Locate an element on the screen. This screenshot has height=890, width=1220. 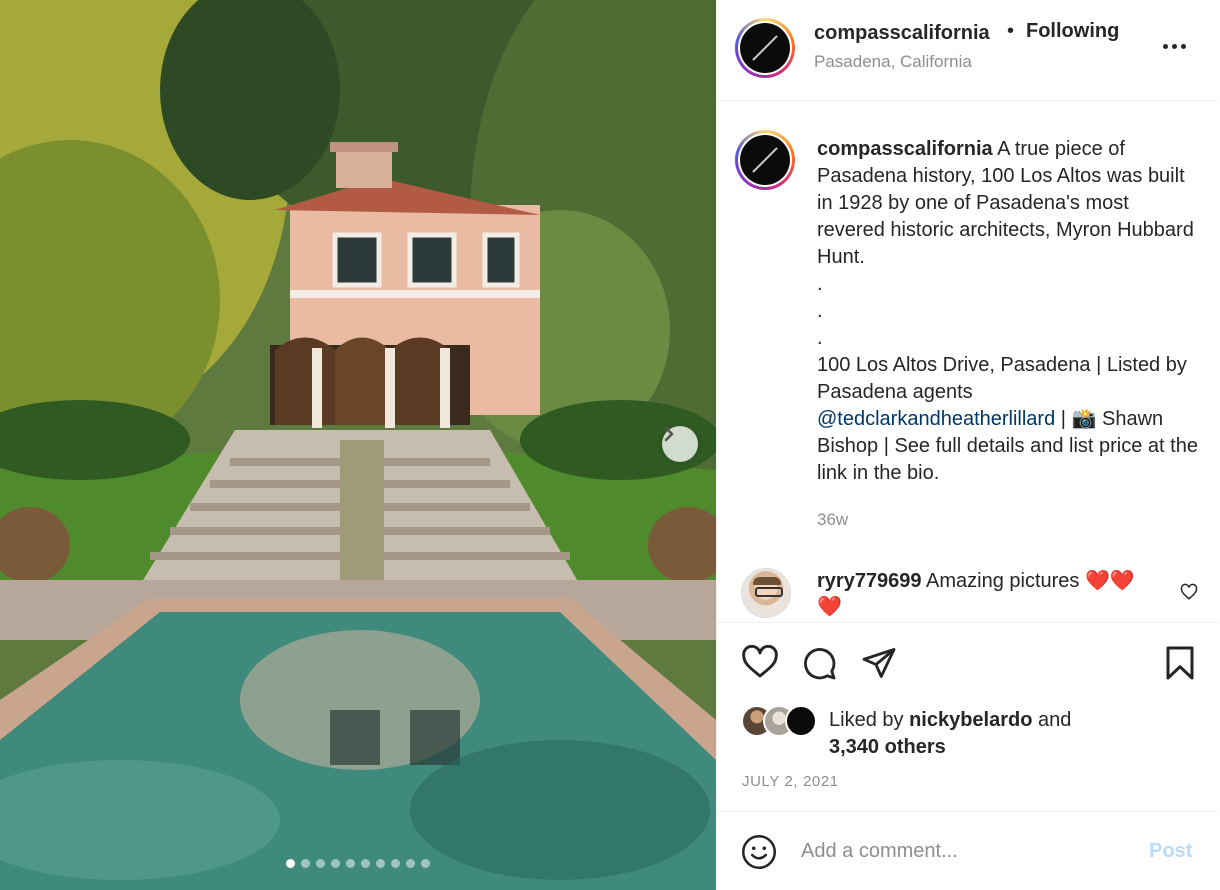
liker-avatar is located at coordinates (801, 721).